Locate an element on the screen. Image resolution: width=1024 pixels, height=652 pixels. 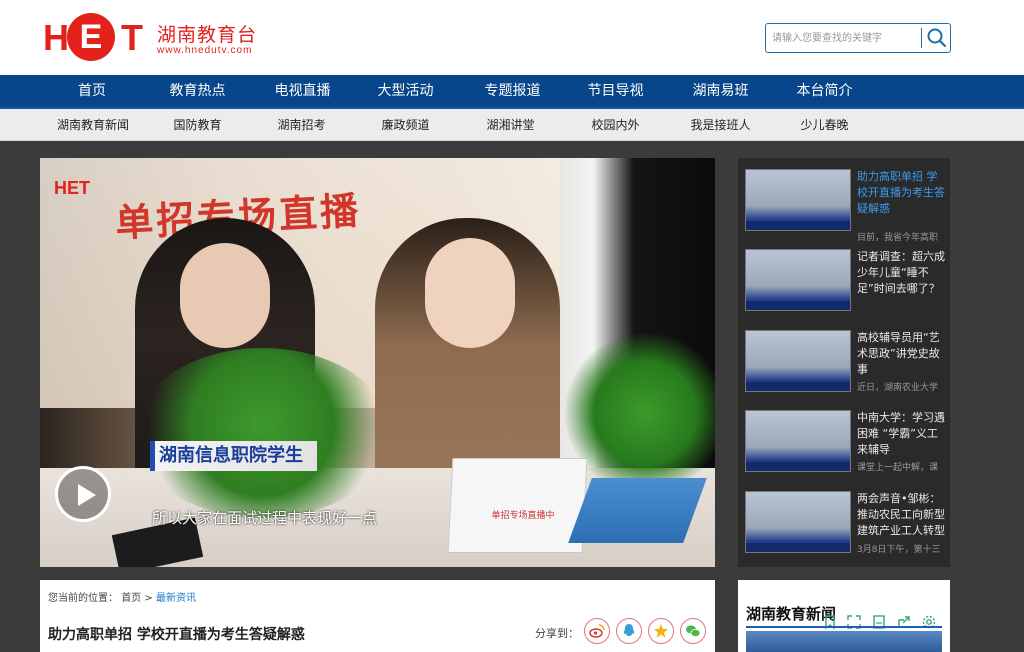
side-news-title: 高校辅导员用“艺术思政”讲党史故事 is located at coordinates (902, 354).